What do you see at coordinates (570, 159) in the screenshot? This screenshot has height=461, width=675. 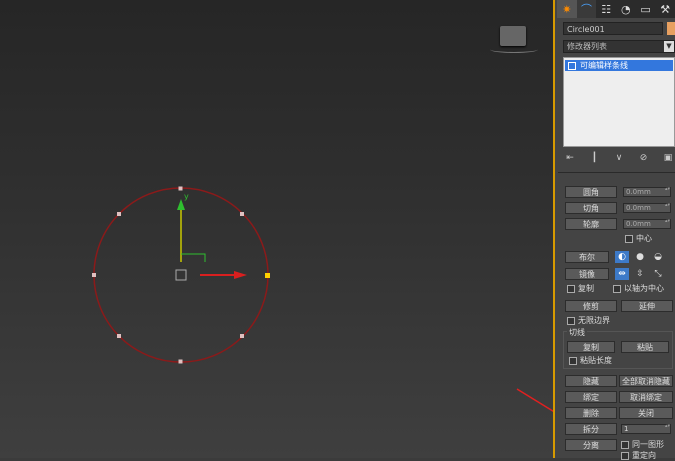 I see `pin-stack-icon: ⇤` at bounding box center [570, 159].